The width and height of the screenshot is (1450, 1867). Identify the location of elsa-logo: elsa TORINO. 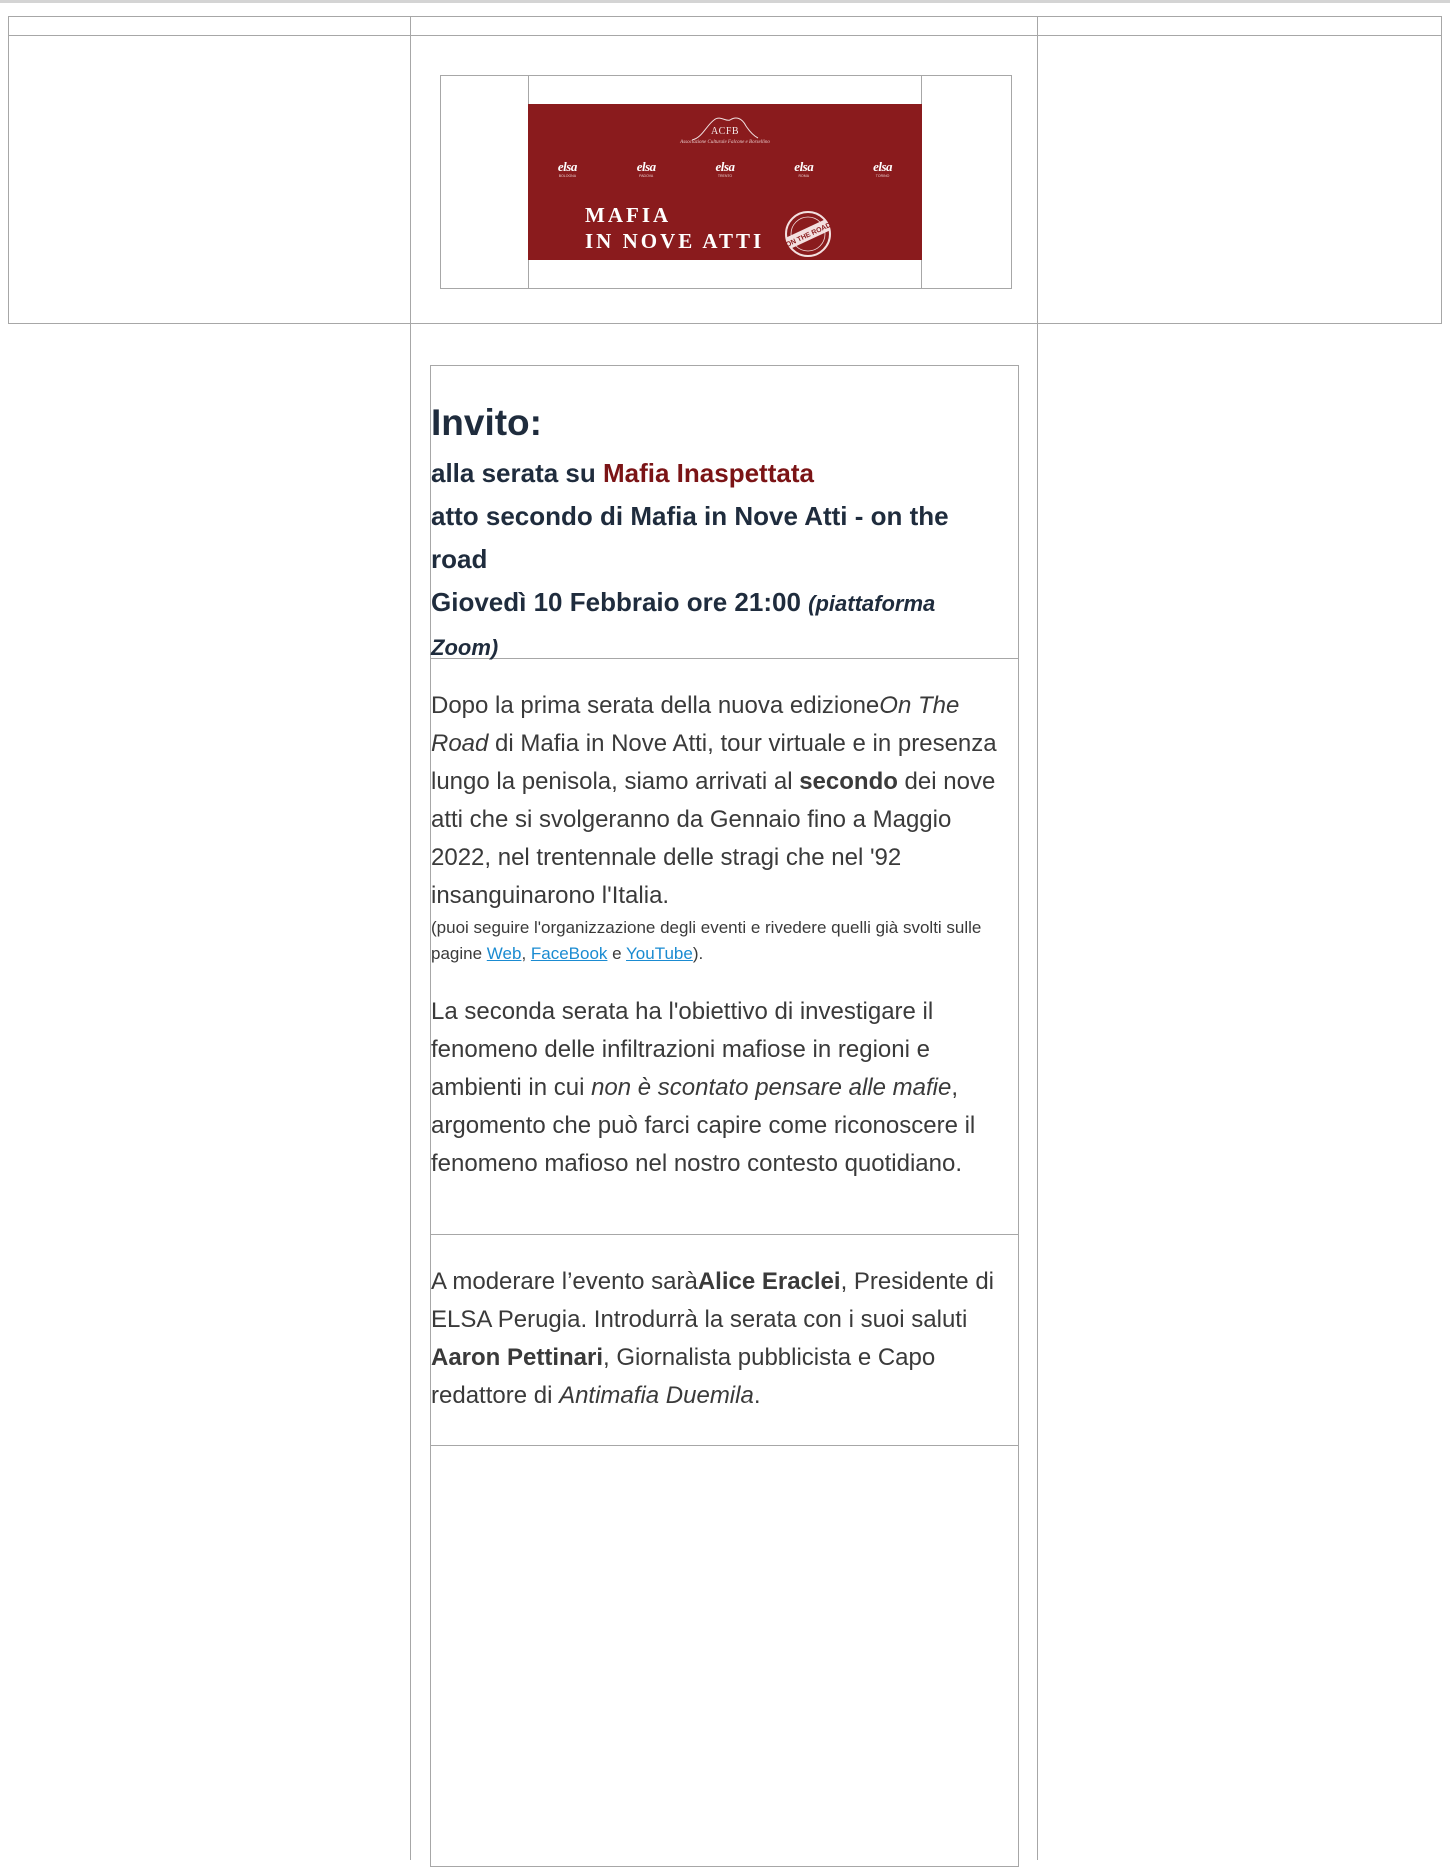
(883, 169).